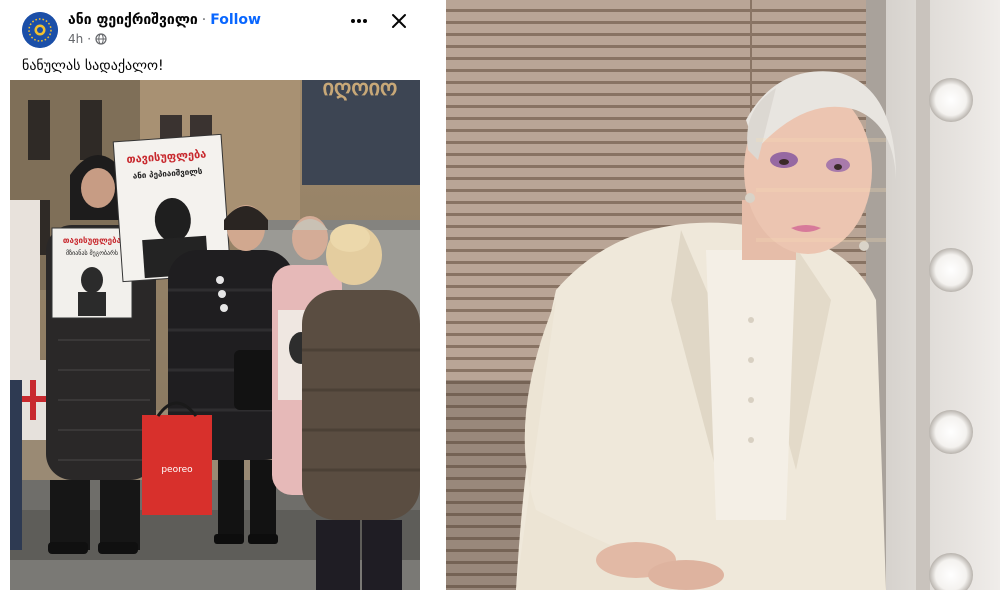 The width and height of the screenshot is (1000, 590). I want to click on post-header: ანი ფეიქრიშვილი · Follow 4h ·, so click(216, 26).